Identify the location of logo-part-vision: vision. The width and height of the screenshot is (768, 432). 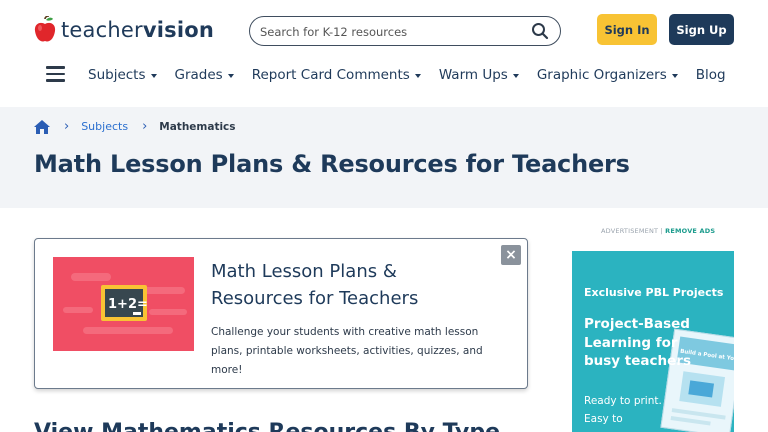
(178, 30).